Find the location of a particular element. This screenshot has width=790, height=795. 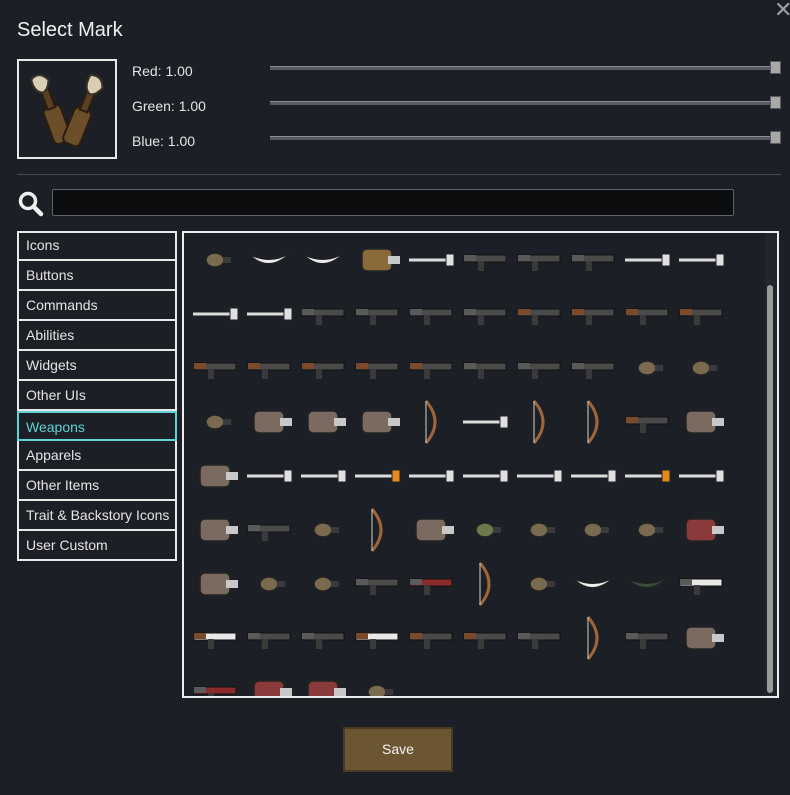

weapon-axe-icon is located at coordinates (431, 260).